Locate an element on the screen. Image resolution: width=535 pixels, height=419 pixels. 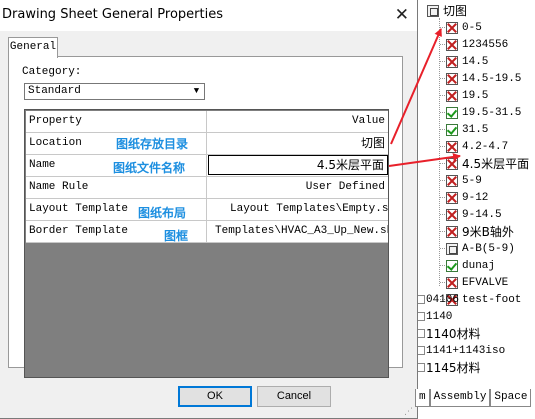
tree-item-2: 14.5 is located at coordinates (467, 61).